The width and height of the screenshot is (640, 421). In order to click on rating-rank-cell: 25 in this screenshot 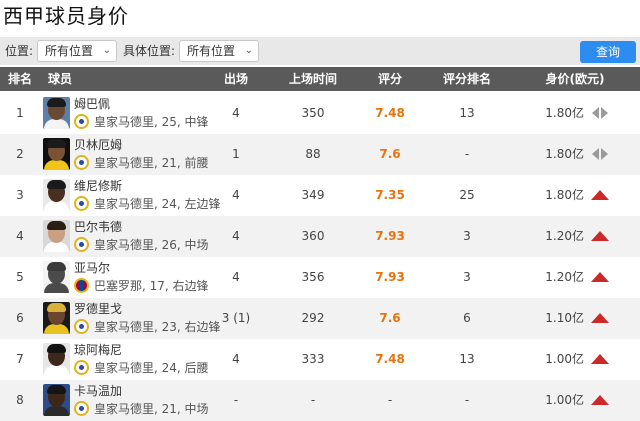, I will do `click(467, 195)`.